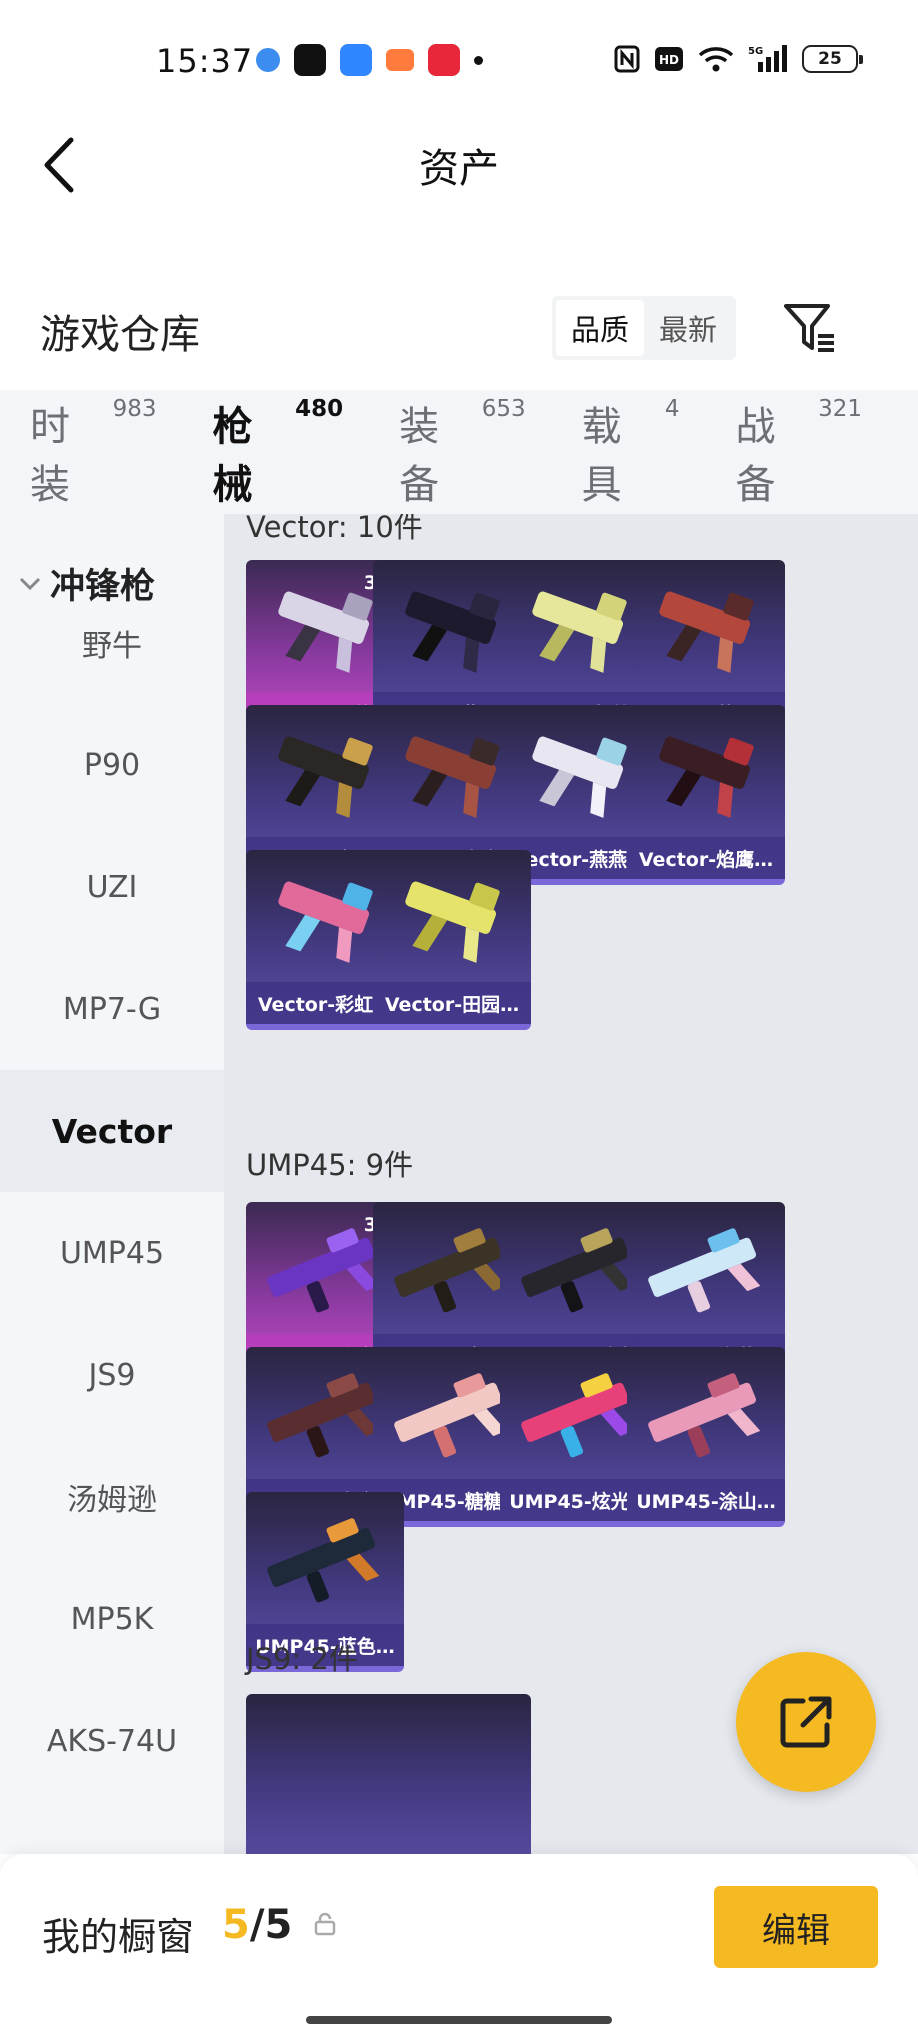 The height and width of the screenshot is (2040, 918). What do you see at coordinates (112, 1253) in the screenshot?
I see `sidebar-item-ump45: UMP45` at bounding box center [112, 1253].